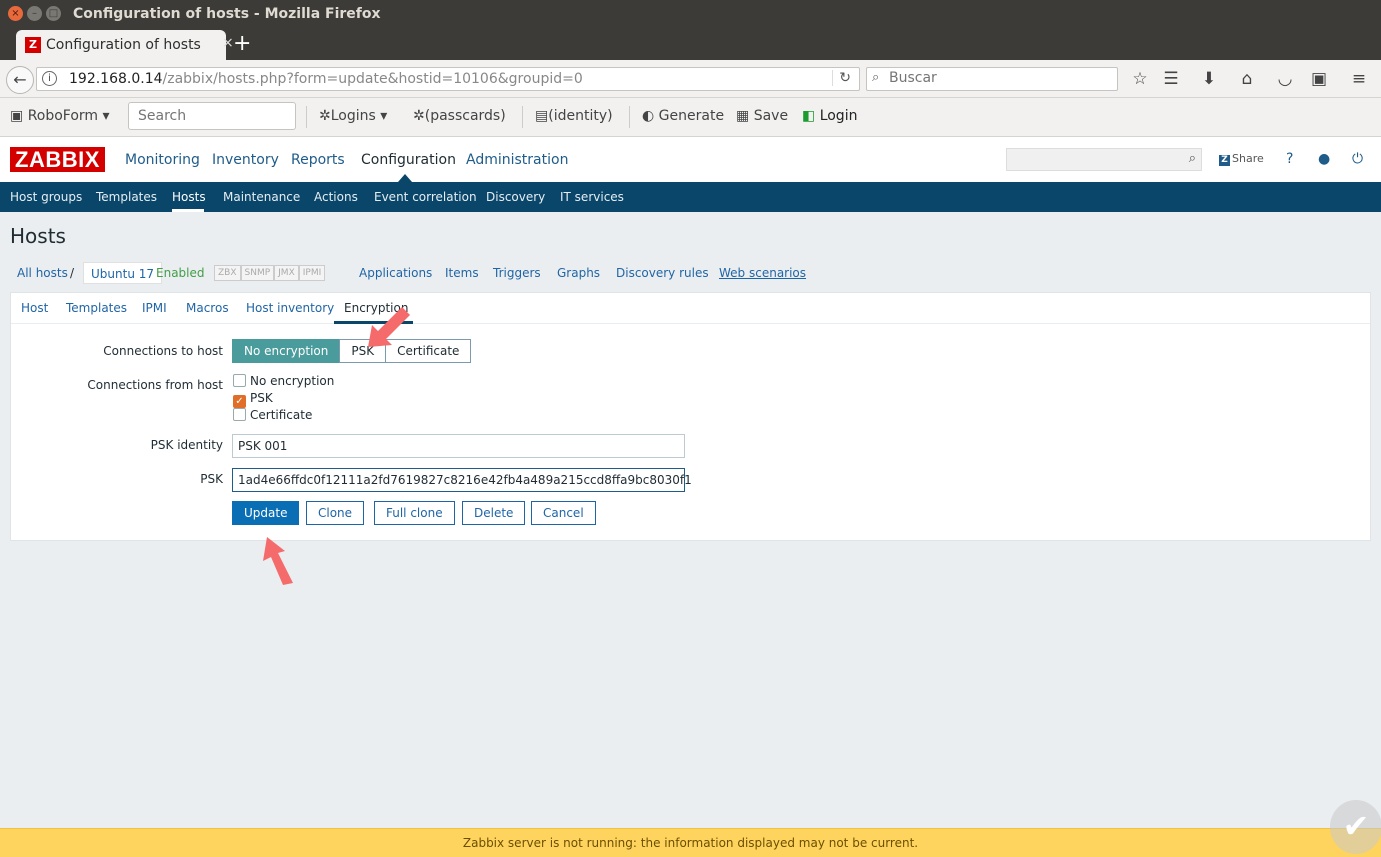  Describe the element at coordinates (283, 381) in the screenshot. I see `from-host-no-encryption-checkbox: No encryption` at that location.